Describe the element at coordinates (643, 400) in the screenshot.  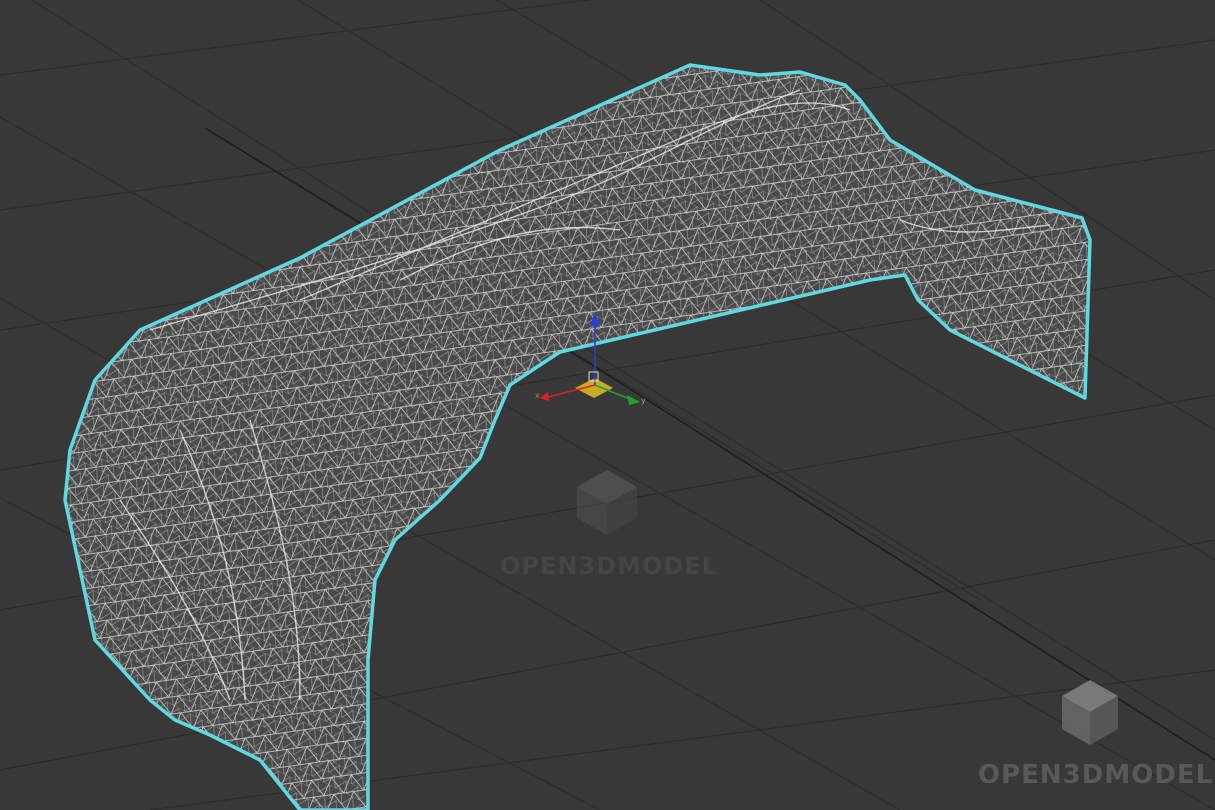
I see `gizmo-y-label: y` at that location.